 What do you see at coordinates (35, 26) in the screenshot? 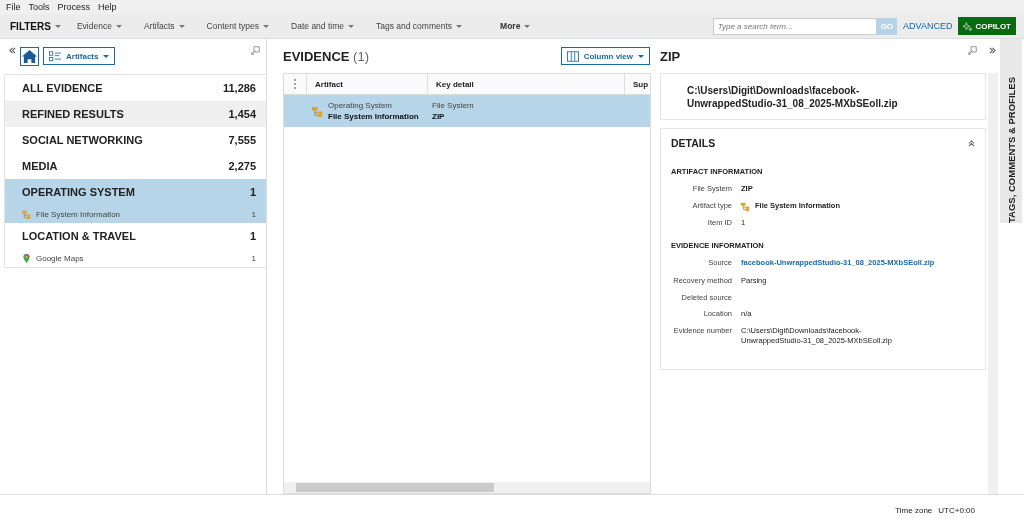
I see `filters-button: FILTERS` at bounding box center [35, 26].